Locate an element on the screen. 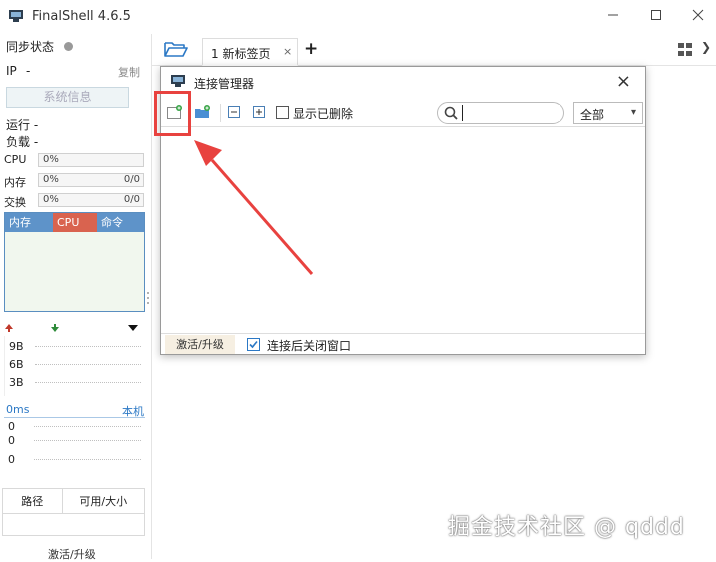 This screenshot has width=716, height=562. layout-grid-icon is located at coordinates (685, 50).